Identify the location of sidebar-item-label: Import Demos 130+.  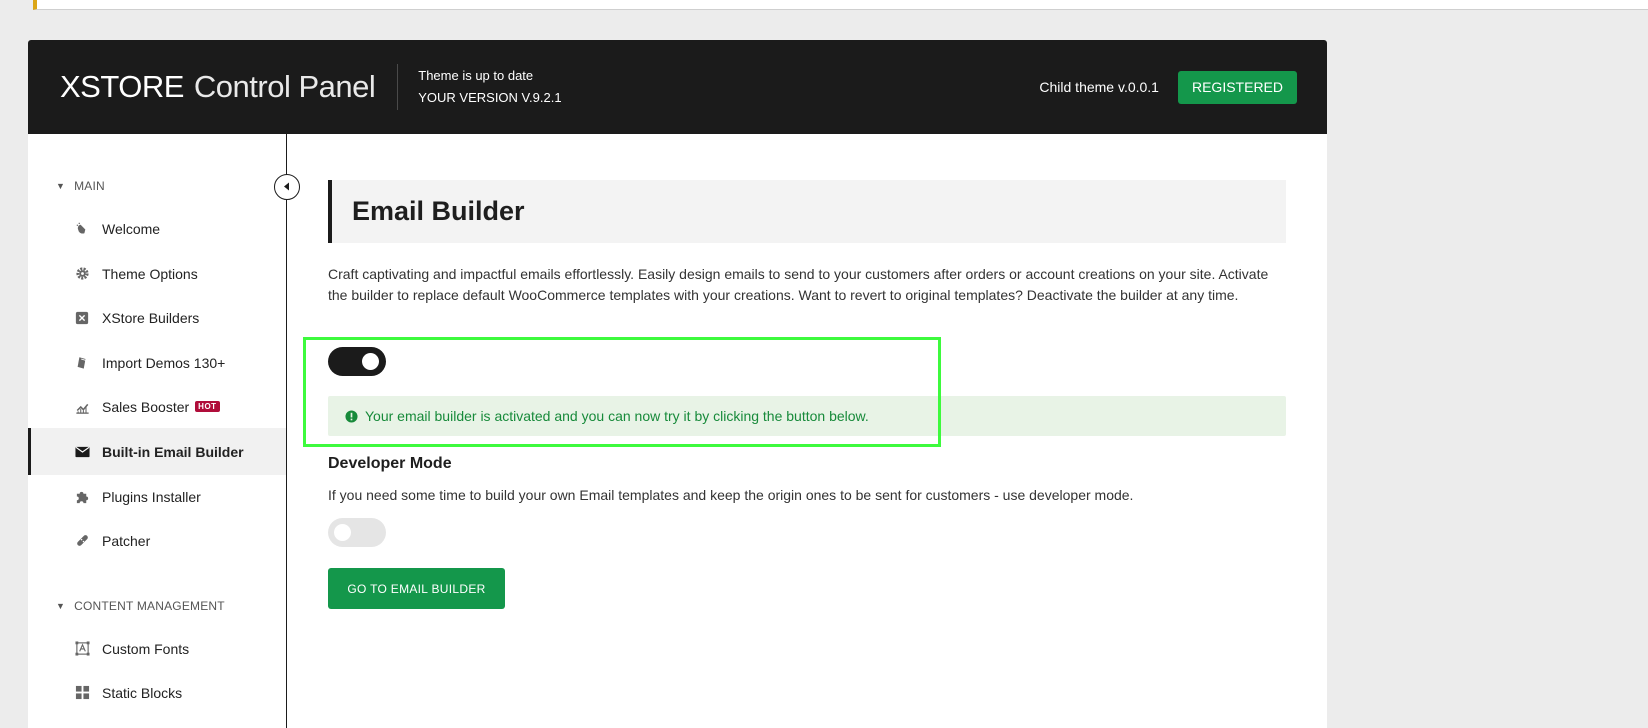
(164, 362).